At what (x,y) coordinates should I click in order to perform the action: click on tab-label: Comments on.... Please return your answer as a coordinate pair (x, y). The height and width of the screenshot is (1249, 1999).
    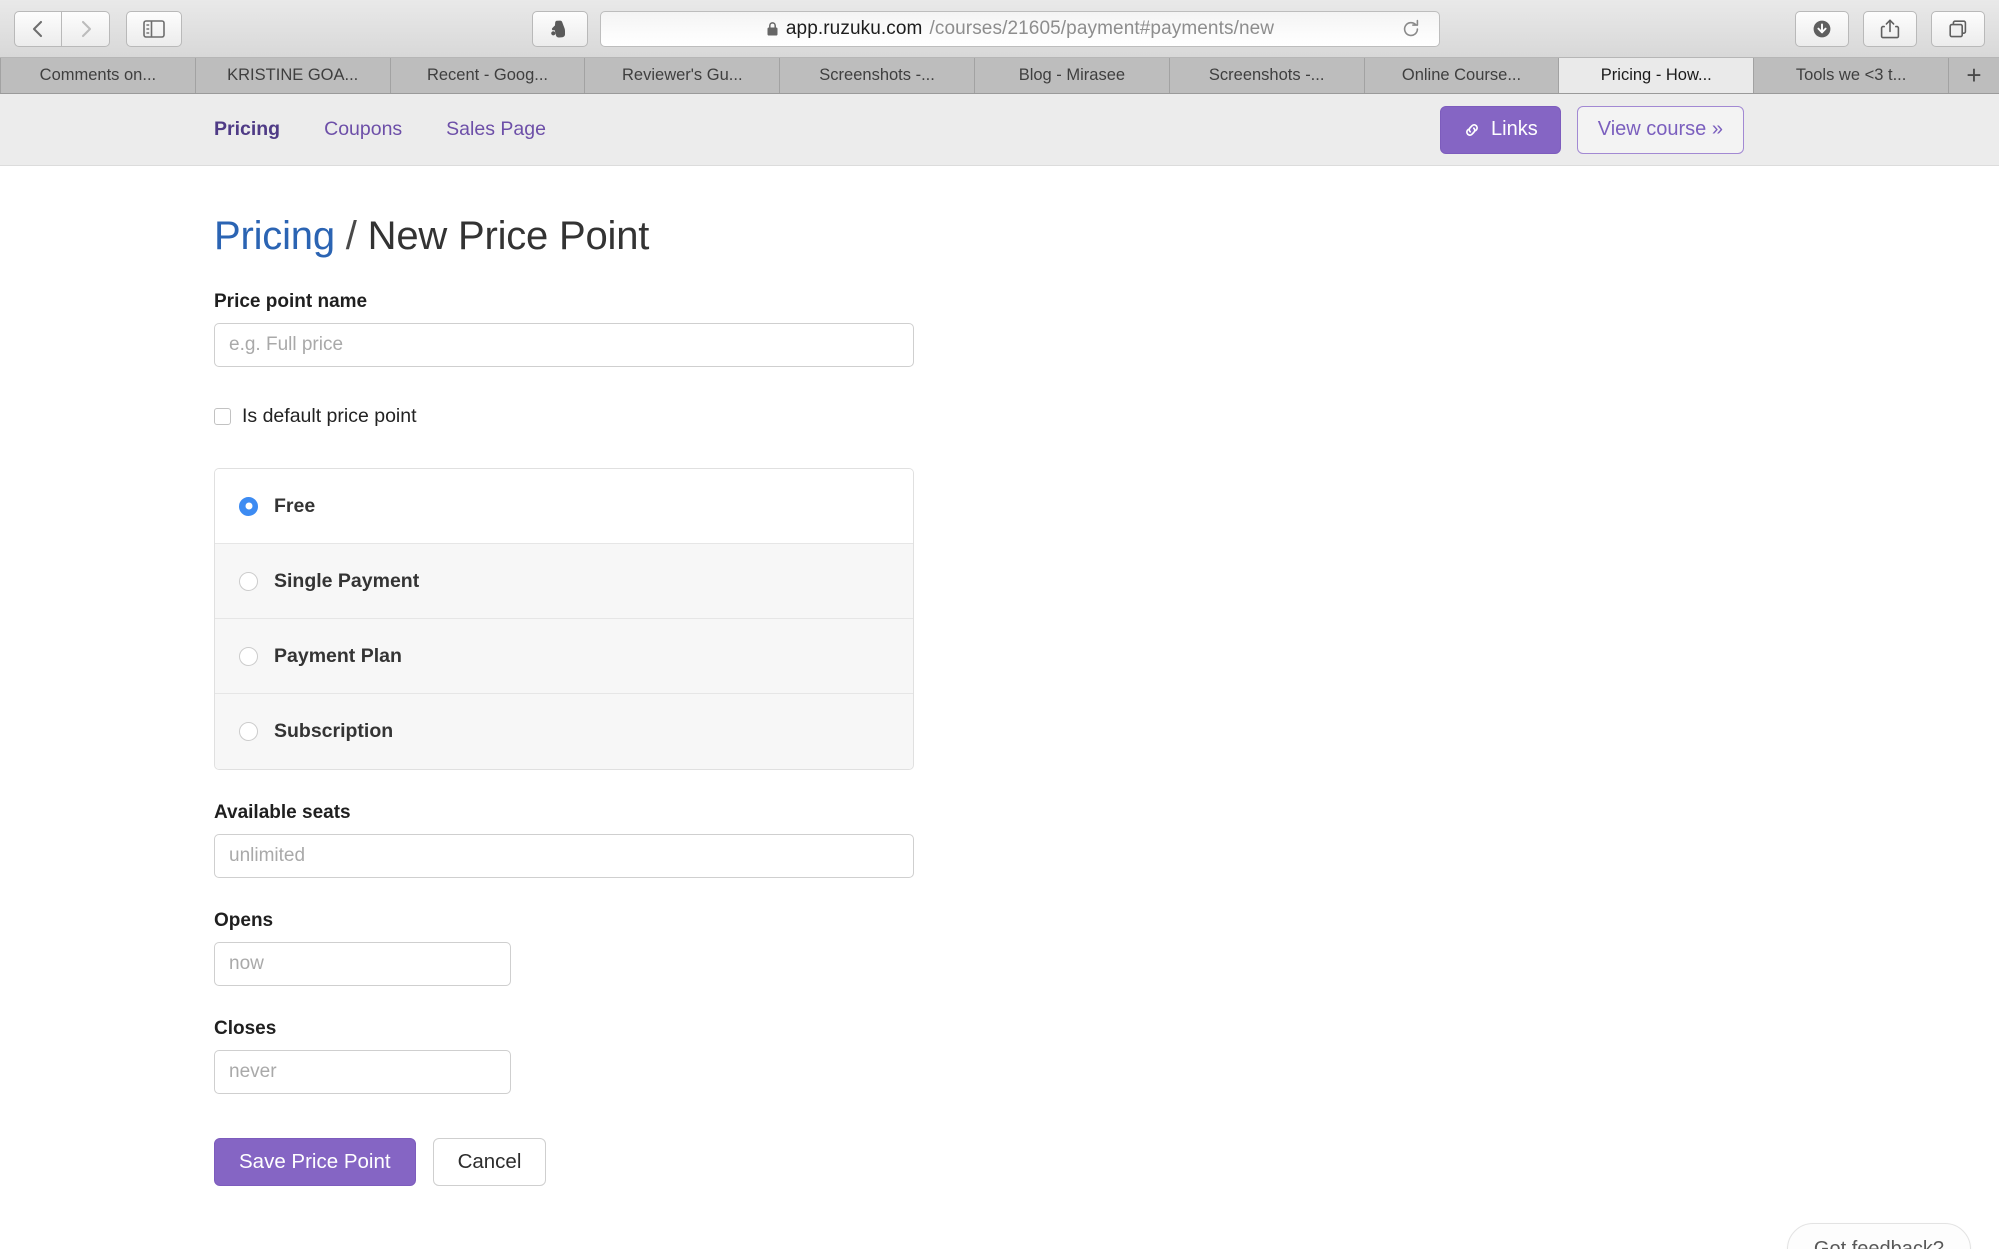
    Looking at the image, I should click on (98, 75).